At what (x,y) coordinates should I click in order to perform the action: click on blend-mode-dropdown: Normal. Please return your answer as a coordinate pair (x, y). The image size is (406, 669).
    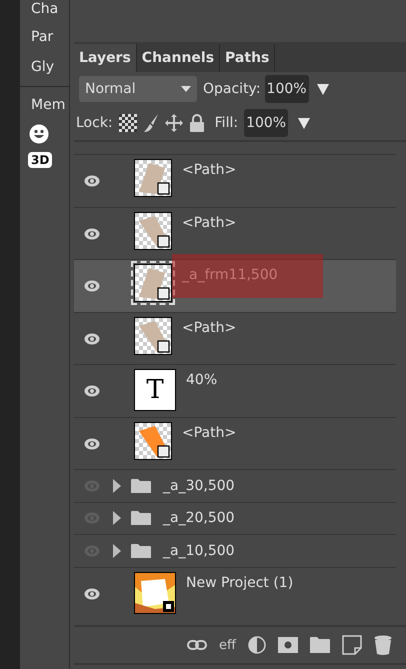
    Looking at the image, I should click on (138, 89).